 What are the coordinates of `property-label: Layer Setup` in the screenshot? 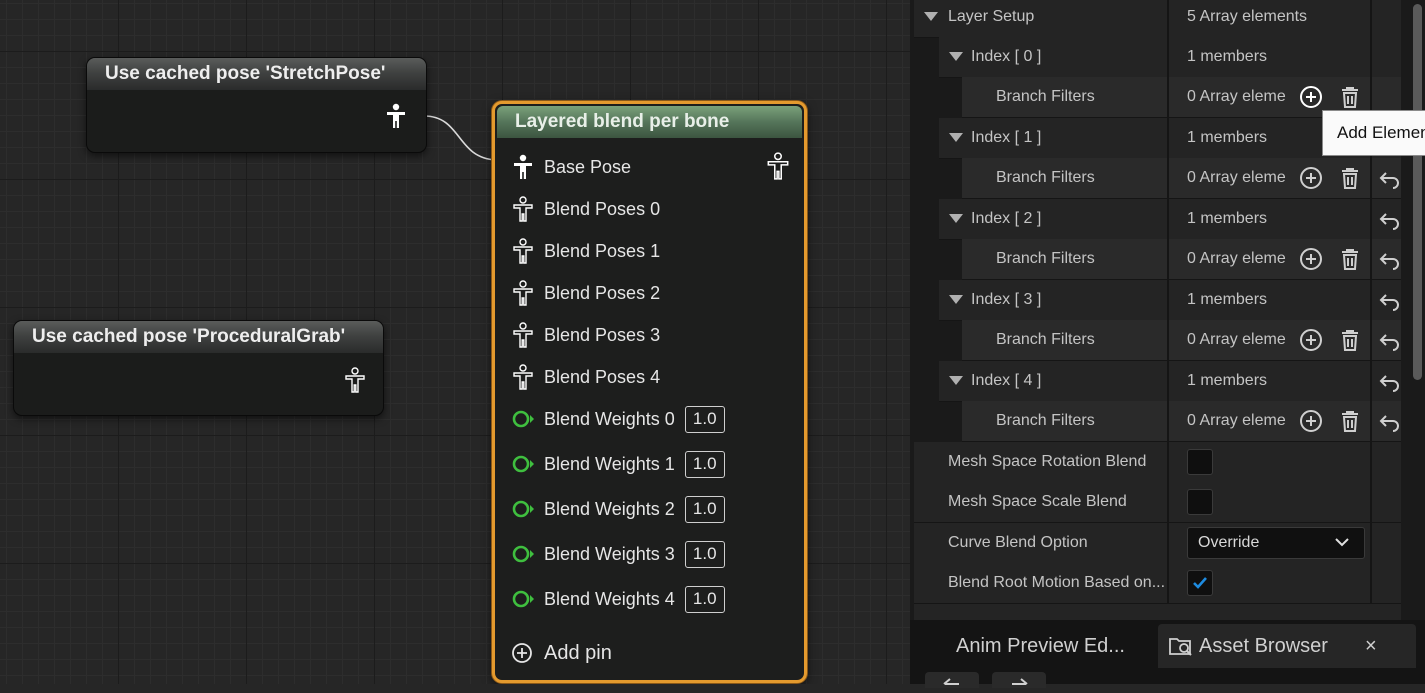 It's located at (991, 16).